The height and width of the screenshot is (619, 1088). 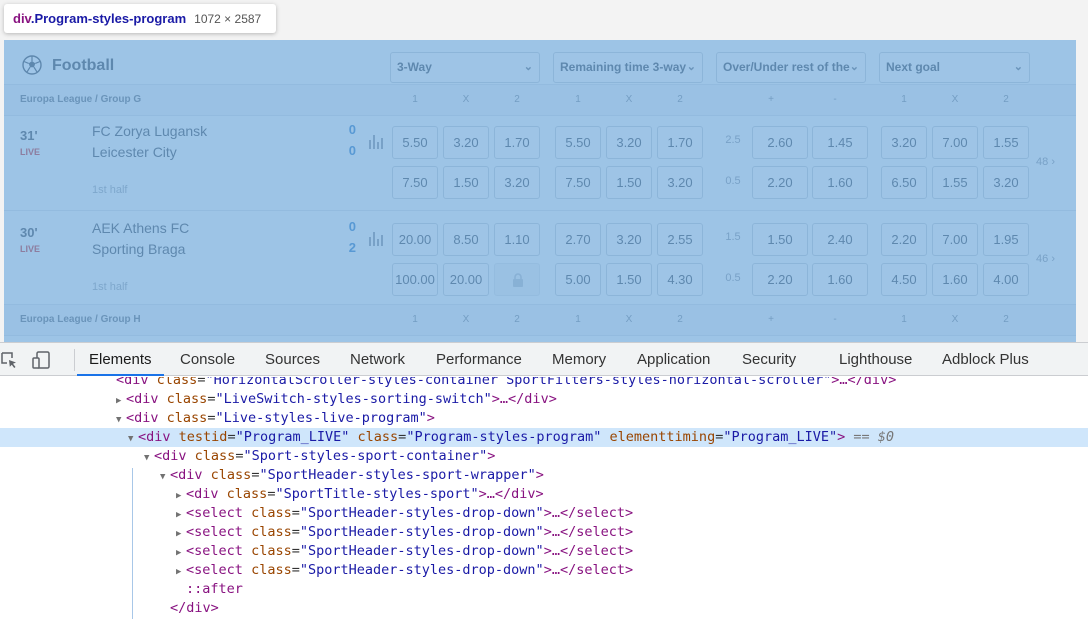 I want to click on closing-tag: </div>, so click(x=194, y=608).